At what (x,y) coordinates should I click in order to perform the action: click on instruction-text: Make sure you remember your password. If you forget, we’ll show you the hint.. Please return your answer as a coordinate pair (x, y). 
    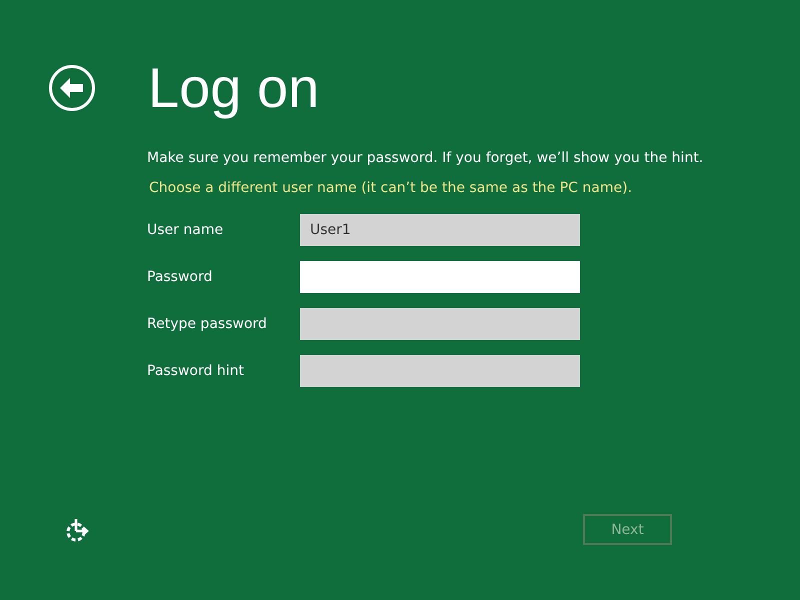
    Looking at the image, I should click on (425, 158).